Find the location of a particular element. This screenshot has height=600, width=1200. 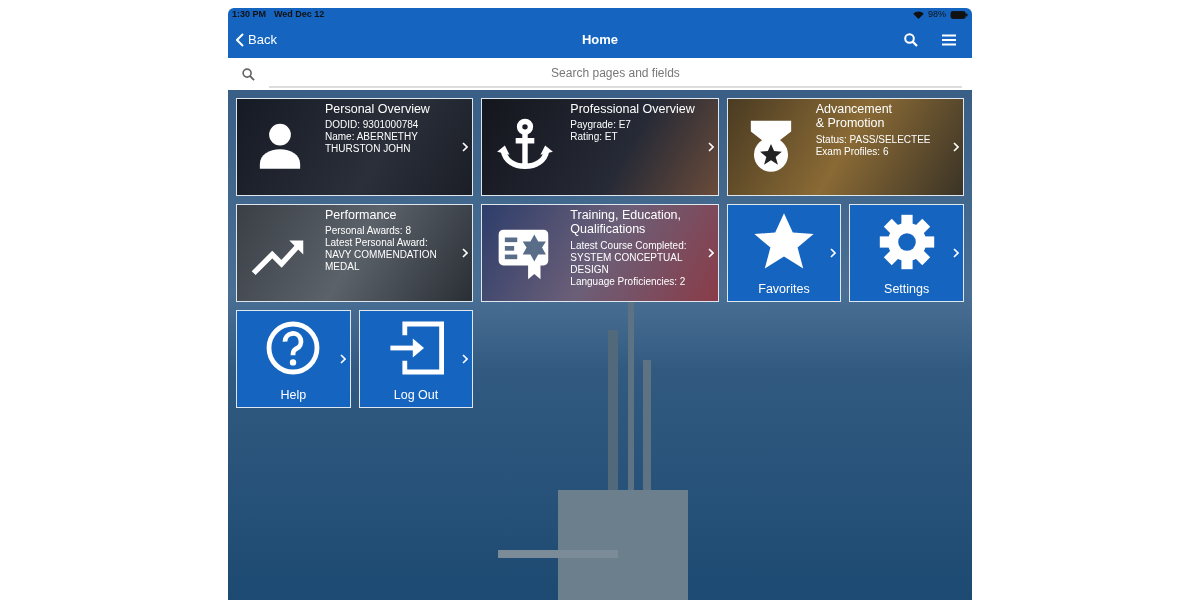

menu-tile: Training, Education, Qualifications Latest Course Completed: SYSTEM CONCEPTUAL DESIGN Language Proficiencies: 2 is located at coordinates (600, 253).